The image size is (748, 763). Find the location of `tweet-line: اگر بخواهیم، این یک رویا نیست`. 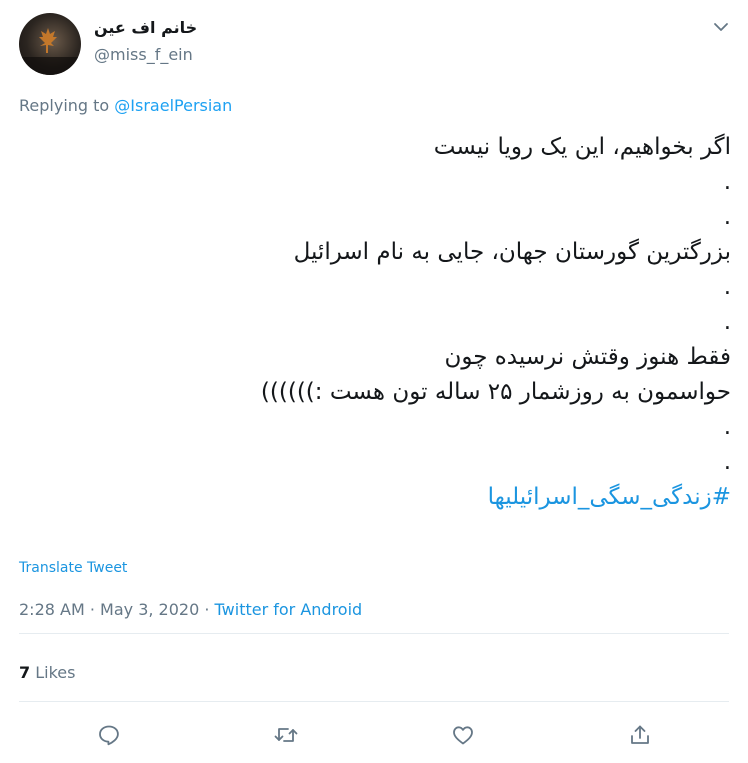

tweet-line: اگر بخواهیم، این یک رویا نیست is located at coordinates (582, 147).